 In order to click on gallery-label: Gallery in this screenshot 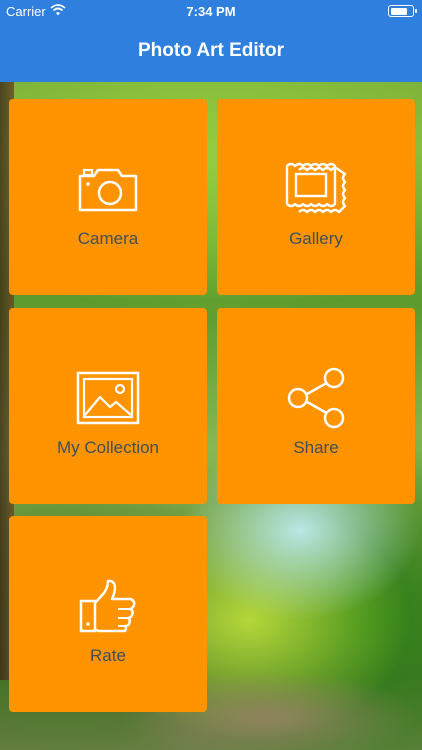, I will do `click(316, 238)`.